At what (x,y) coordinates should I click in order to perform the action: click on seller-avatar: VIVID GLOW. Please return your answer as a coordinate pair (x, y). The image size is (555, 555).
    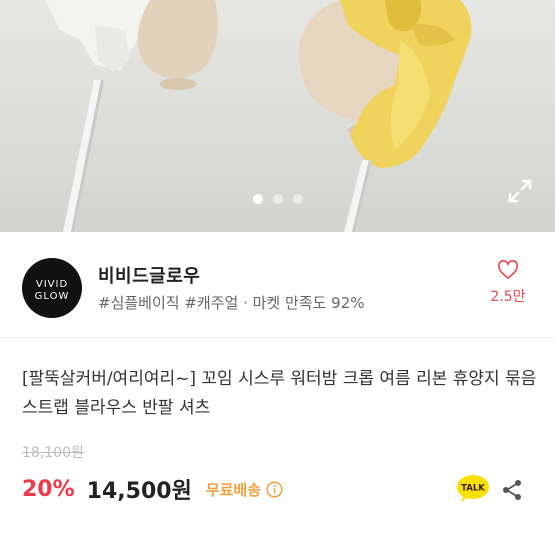
    Looking at the image, I should click on (52, 288).